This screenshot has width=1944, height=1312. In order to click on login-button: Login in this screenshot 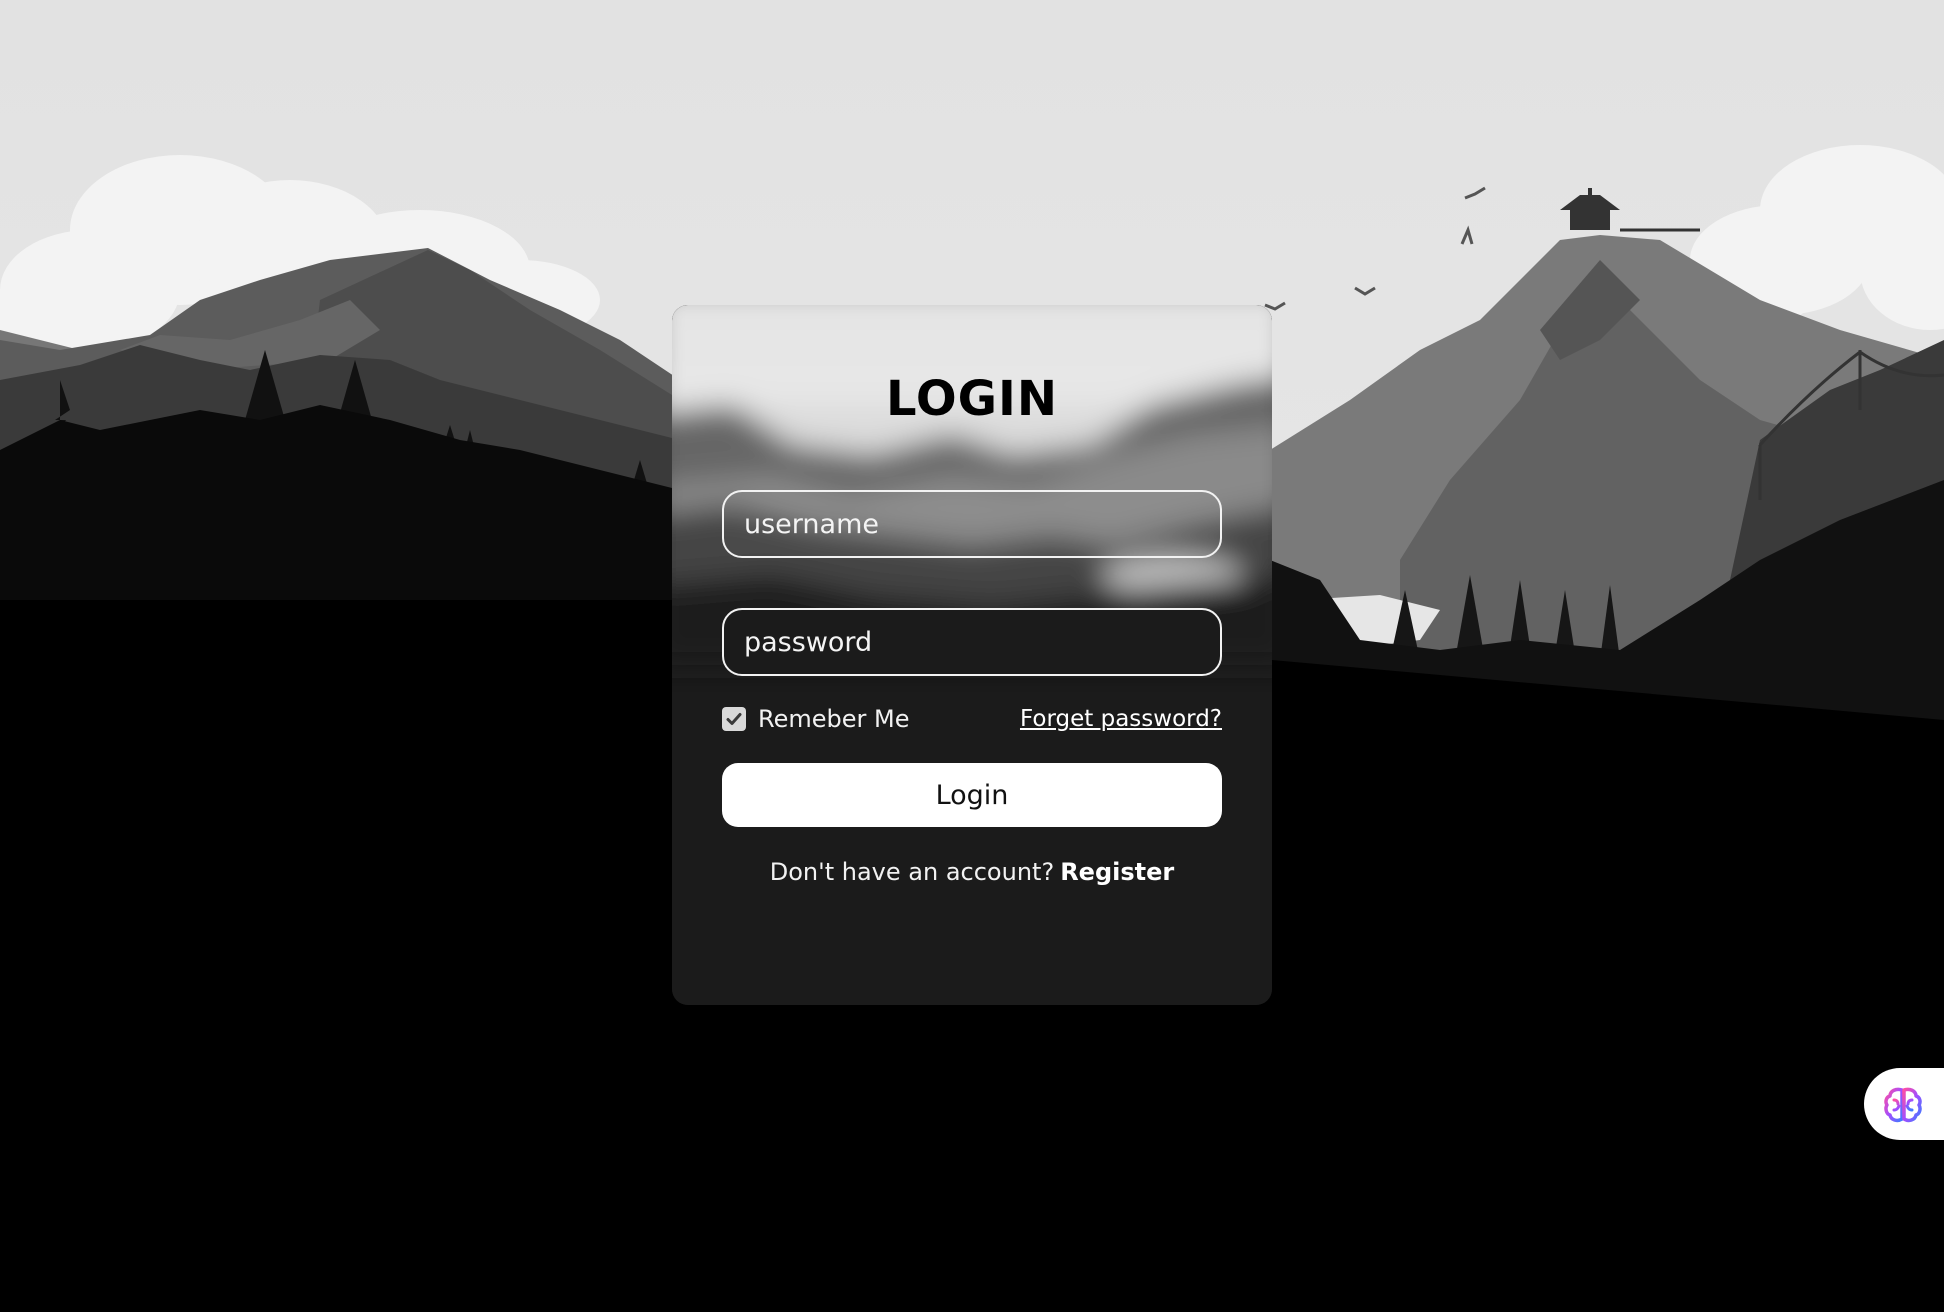, I will do `click(972, 795)`.